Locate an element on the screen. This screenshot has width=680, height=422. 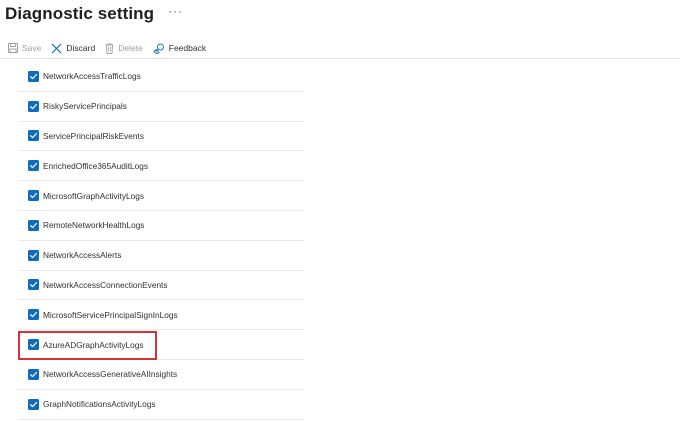
log-category-row: EnrichedOffice365AuditLogs is located at coordinates (161, 166).